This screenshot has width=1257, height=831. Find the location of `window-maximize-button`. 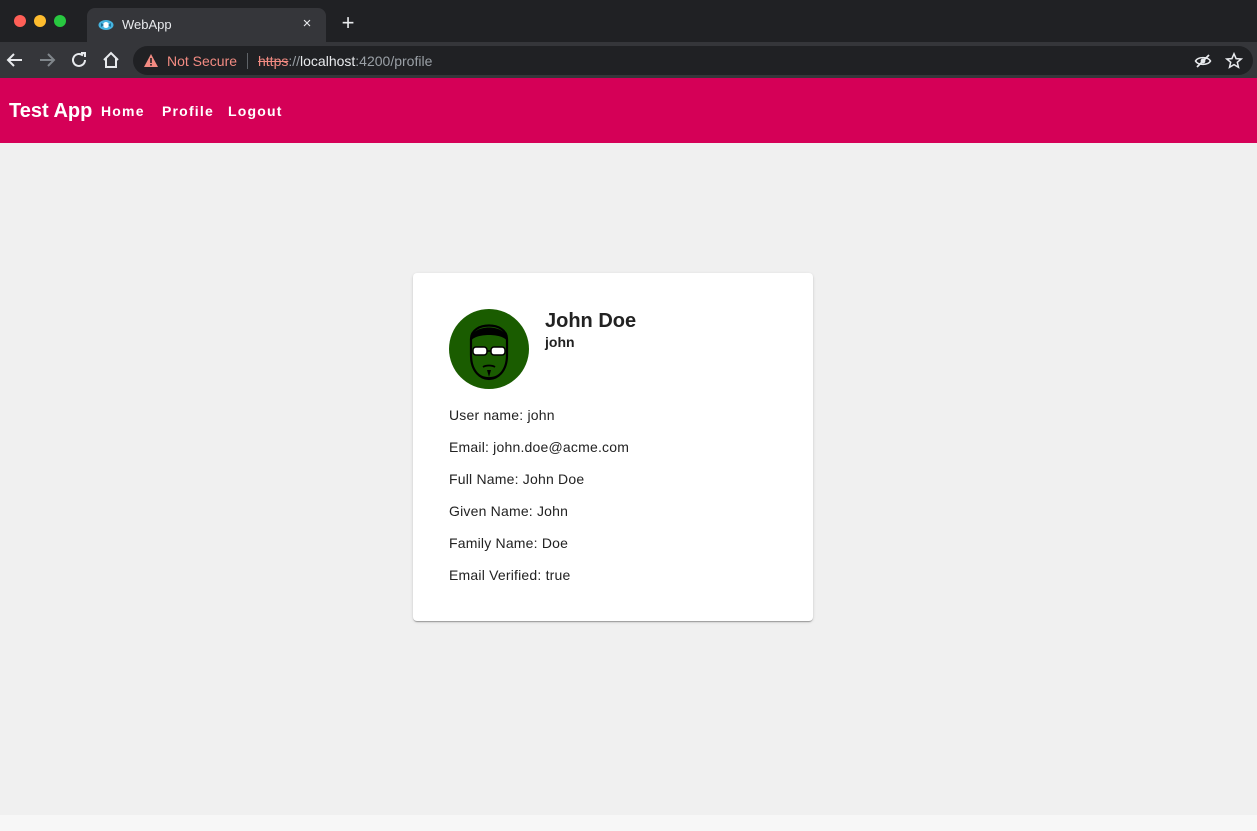

window-maximize-button is located at coordinates (60, 21).